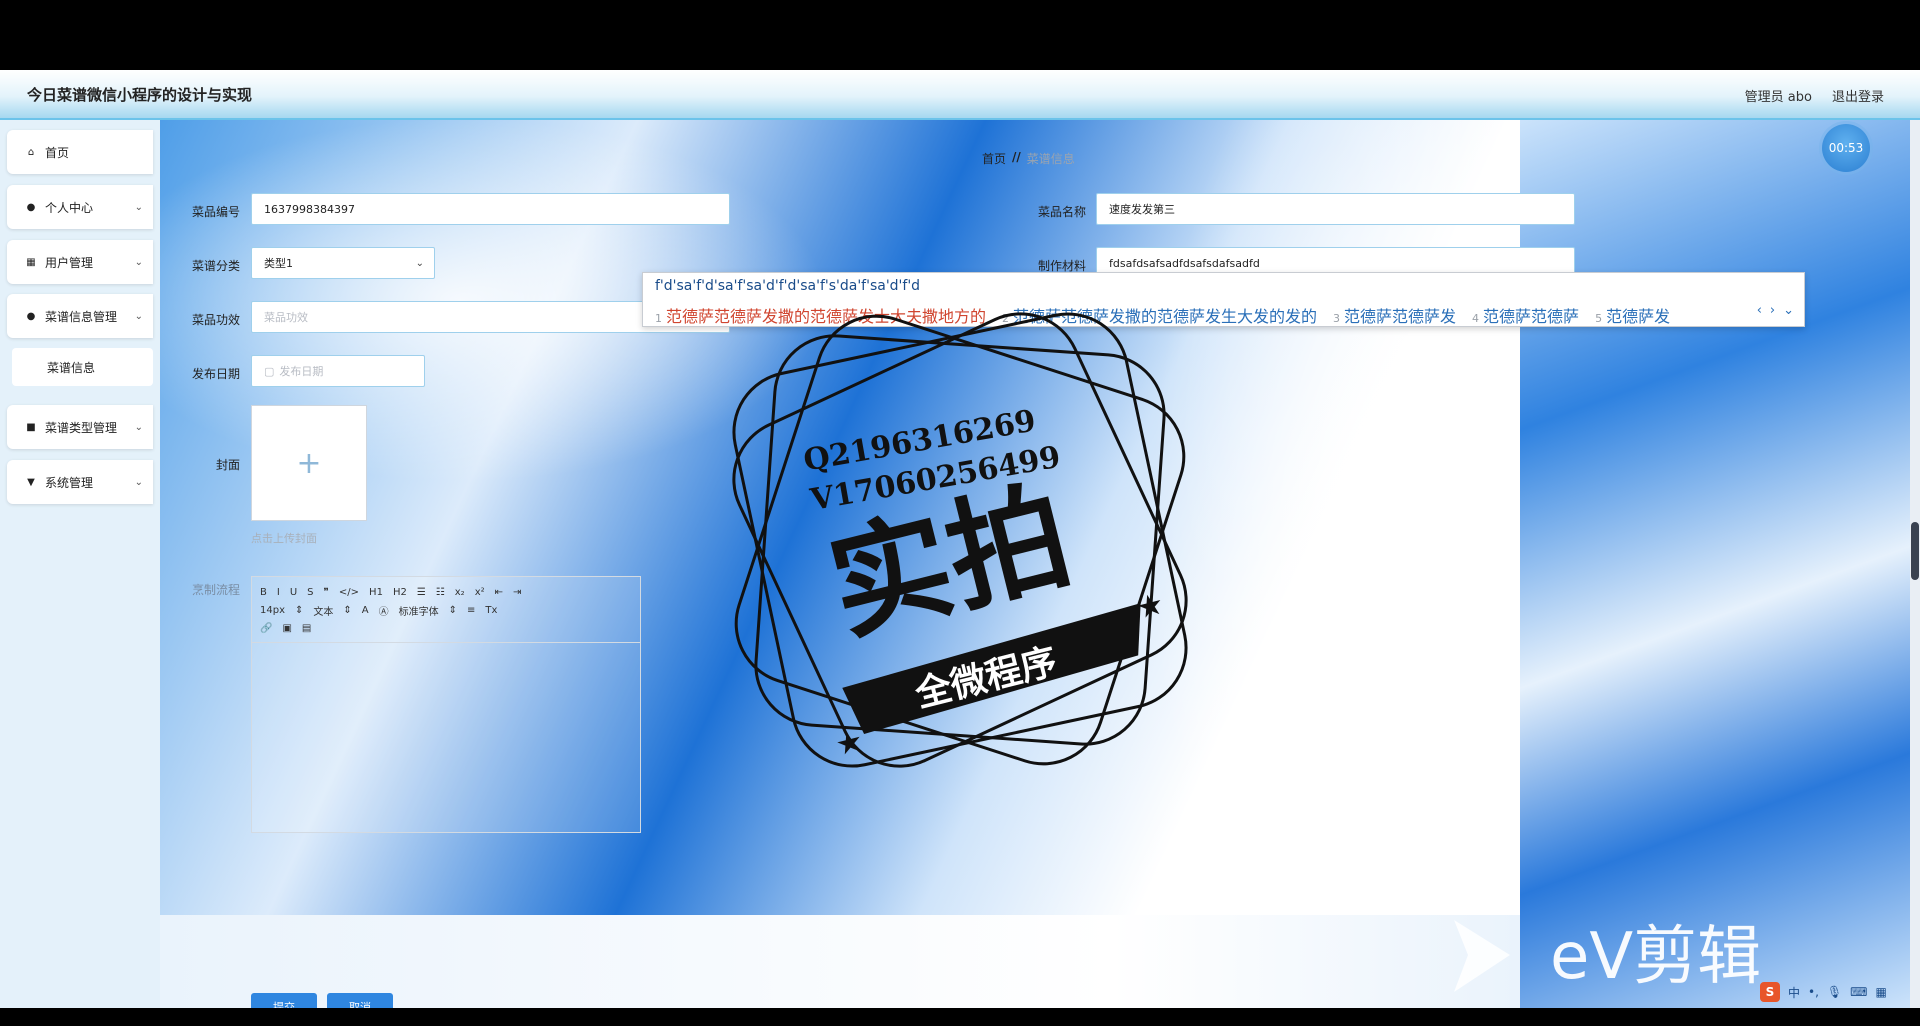 This screenshot has width=1920, height=1026. I want to click on user-area: 管理员 abo 退出登录, so click(1814, 95).